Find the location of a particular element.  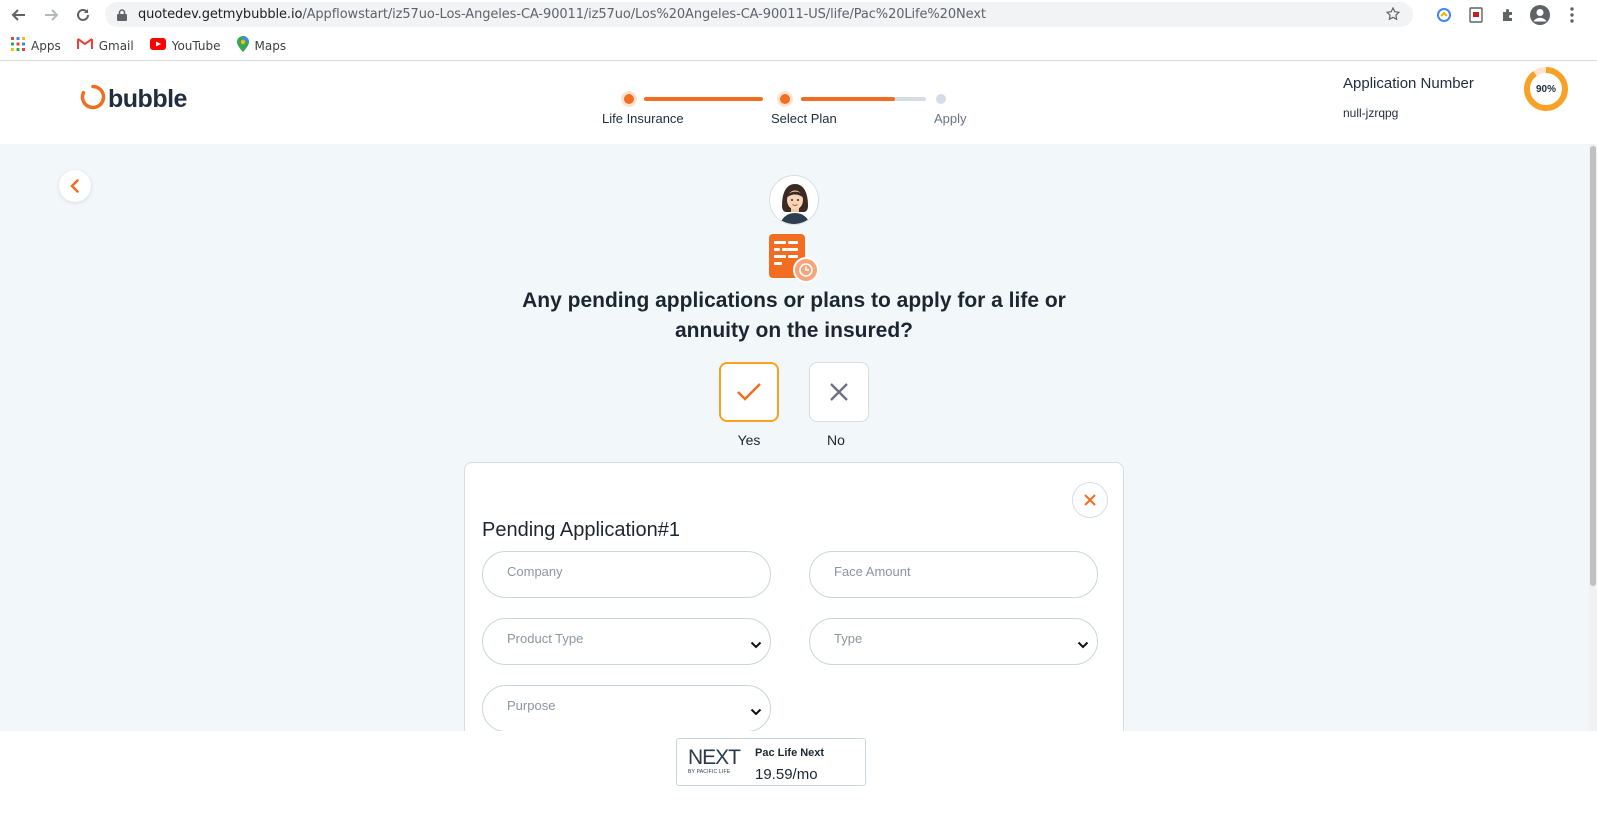

youtube-icon is located at coordinates (157, 45).